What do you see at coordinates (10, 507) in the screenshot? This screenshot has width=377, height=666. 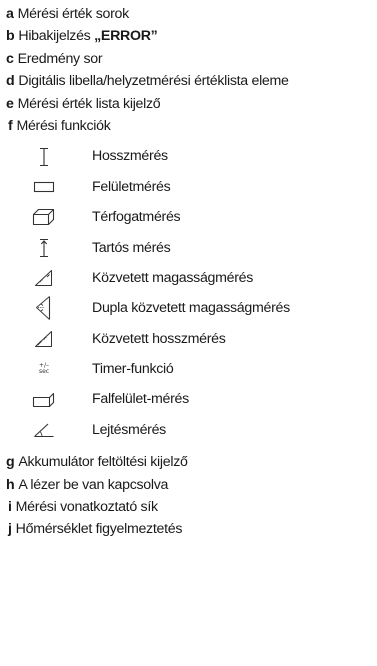 I see `item-letter: i` at bounding box center [10, 507].